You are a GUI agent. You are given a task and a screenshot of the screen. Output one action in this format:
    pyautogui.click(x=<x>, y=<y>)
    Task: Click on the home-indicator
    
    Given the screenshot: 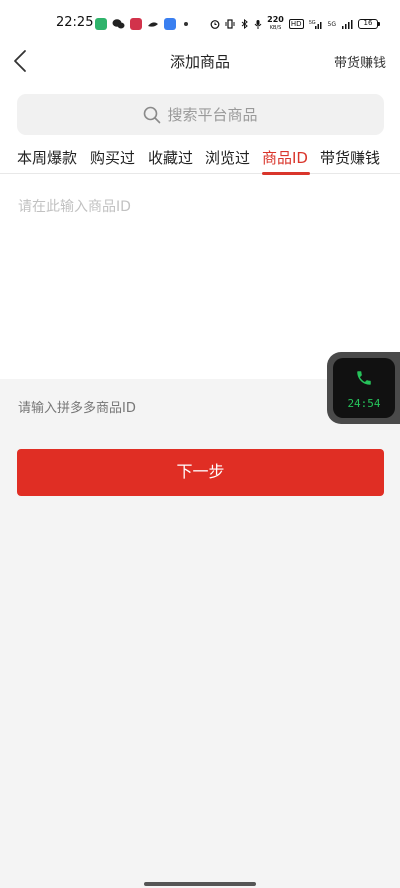 What is the action you would take?
    pyautogui.click(x=200, y=884)
    